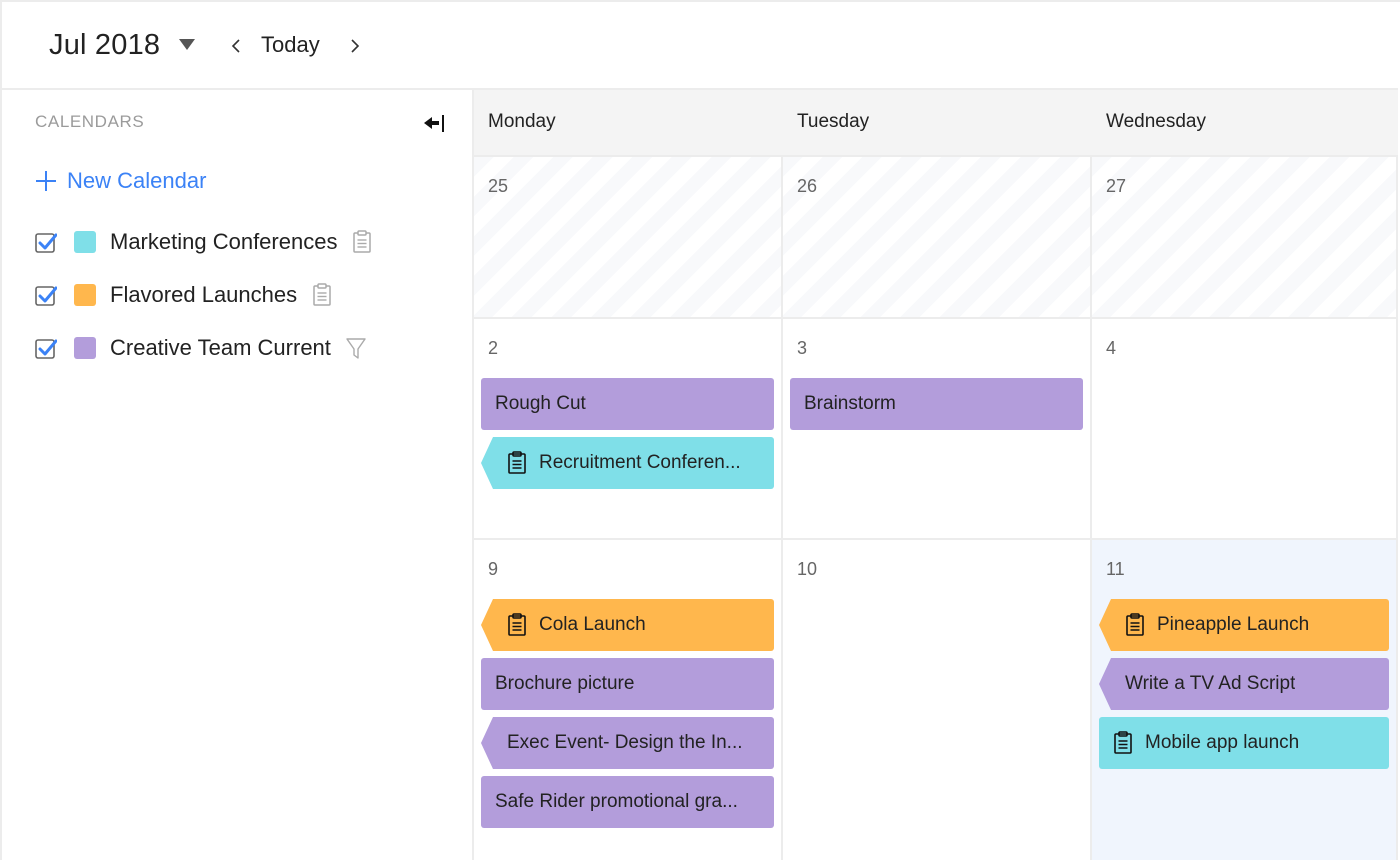  Describe the element at coordinates (1116, 186) in the screenshot. I see `day-number: 27` at that location.